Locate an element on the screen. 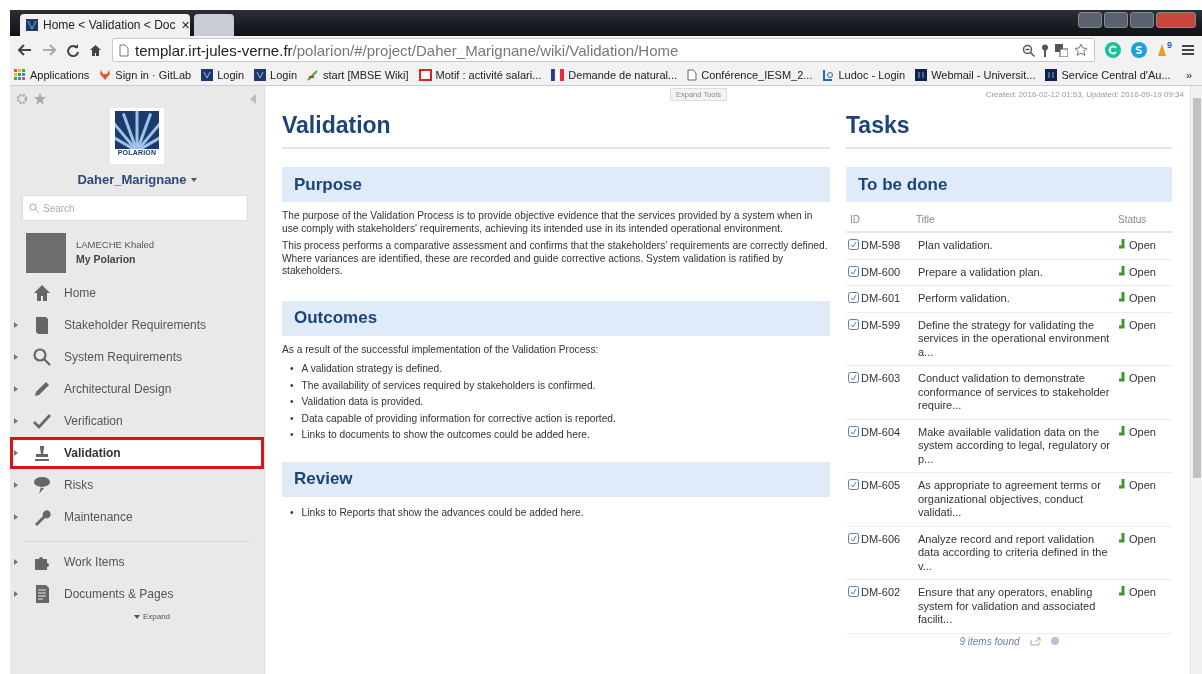  bookmarks-overflow-button: » is located at coordinates (1188, 74).